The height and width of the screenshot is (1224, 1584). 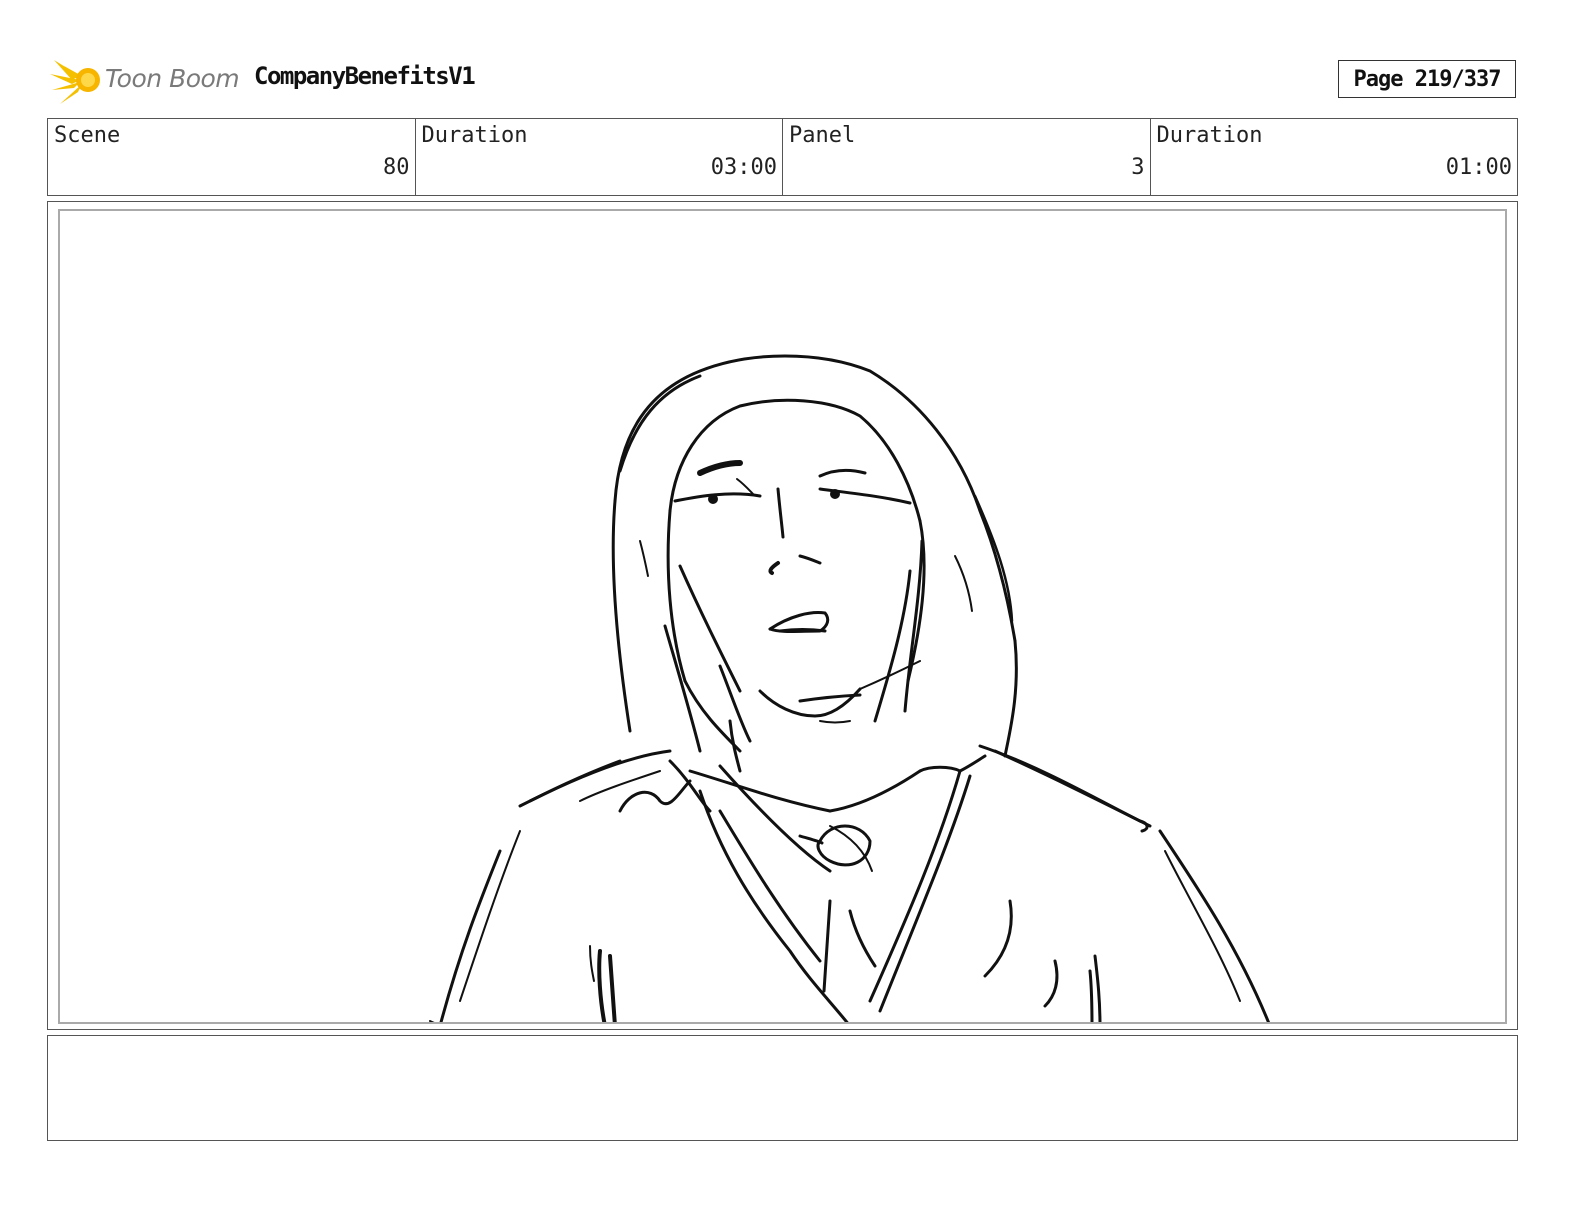 I want to click on panel-value: 3, so click(x=1138, y=167).